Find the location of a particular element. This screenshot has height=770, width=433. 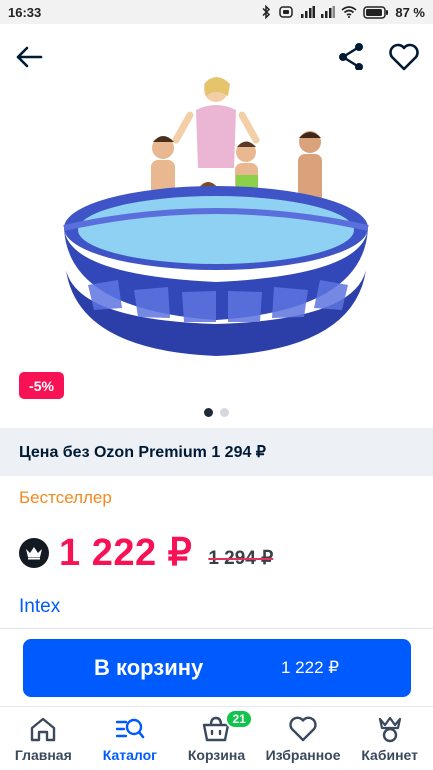

cart-count-badge: 21 is located at coordinates (239, 719).